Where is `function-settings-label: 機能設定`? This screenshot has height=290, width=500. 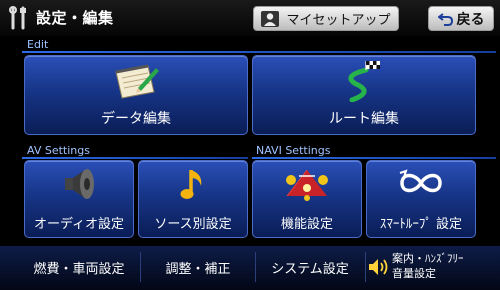
function-settings-label: 機能設定 is located at coordinates (306, 224).